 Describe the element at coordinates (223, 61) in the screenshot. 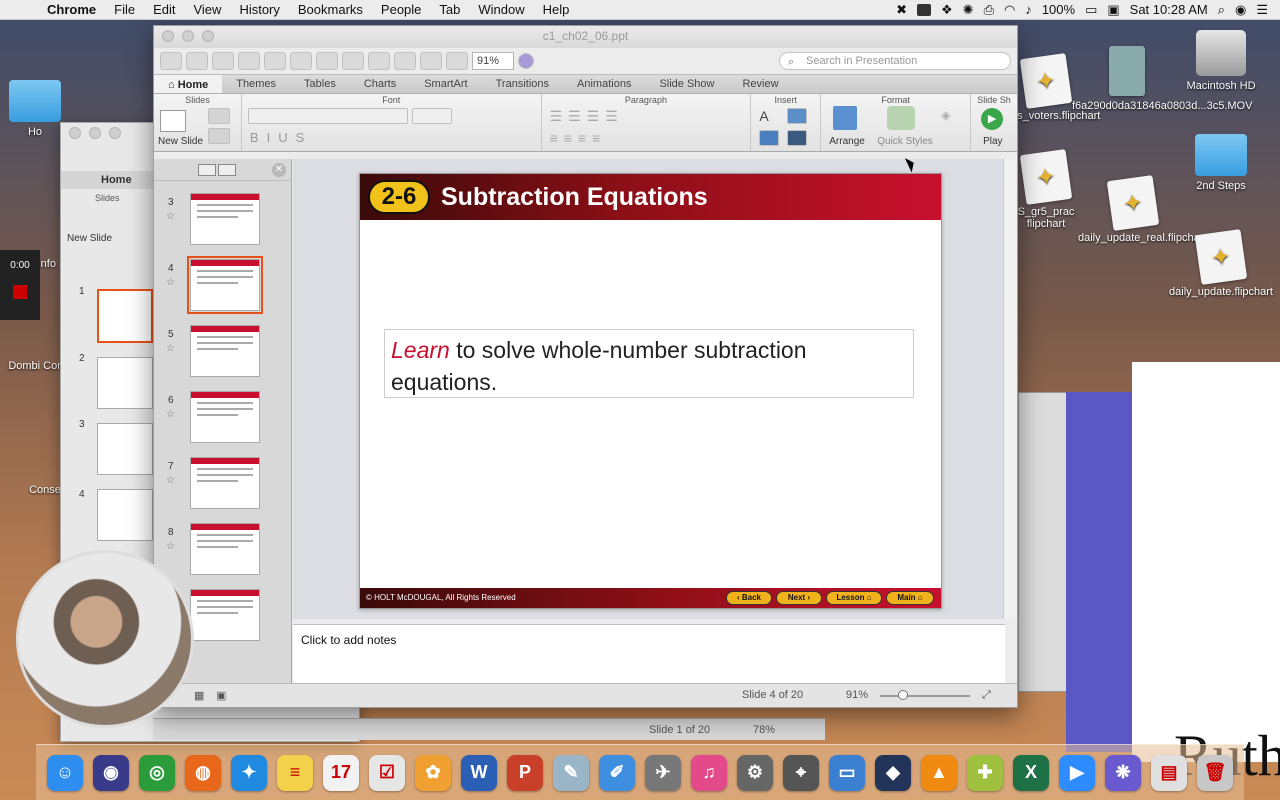

I see `save-icon` at that location.